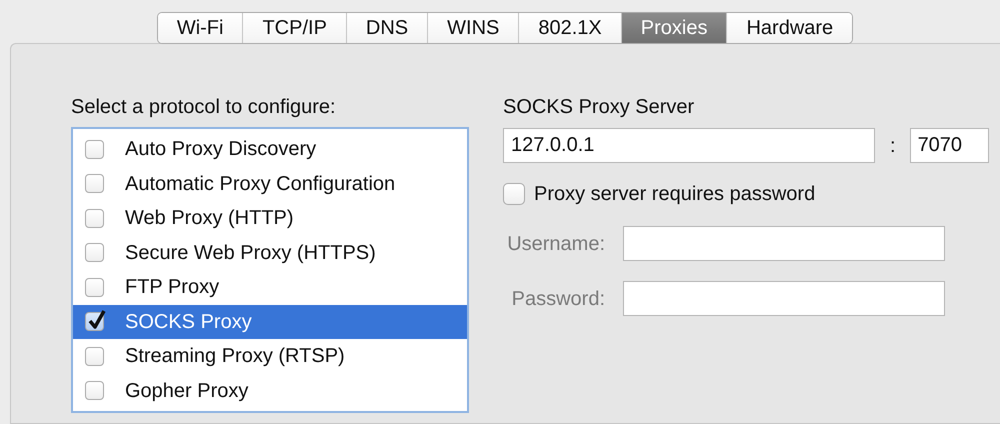 Image resolution: width=1000 pixels, height=424 pixels. What do you see at coordinates (949, 145) in the screenshot?
I see `port-field: 7070` at bounding box center [949, 145].